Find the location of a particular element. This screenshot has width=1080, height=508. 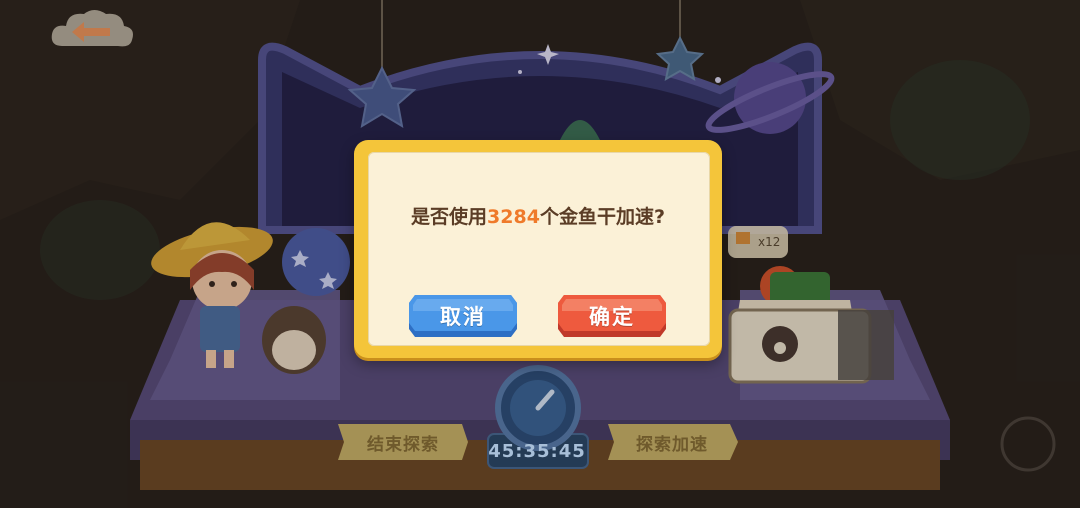

end-explore-button: 结束探索 is located at coordinates (403, 442).